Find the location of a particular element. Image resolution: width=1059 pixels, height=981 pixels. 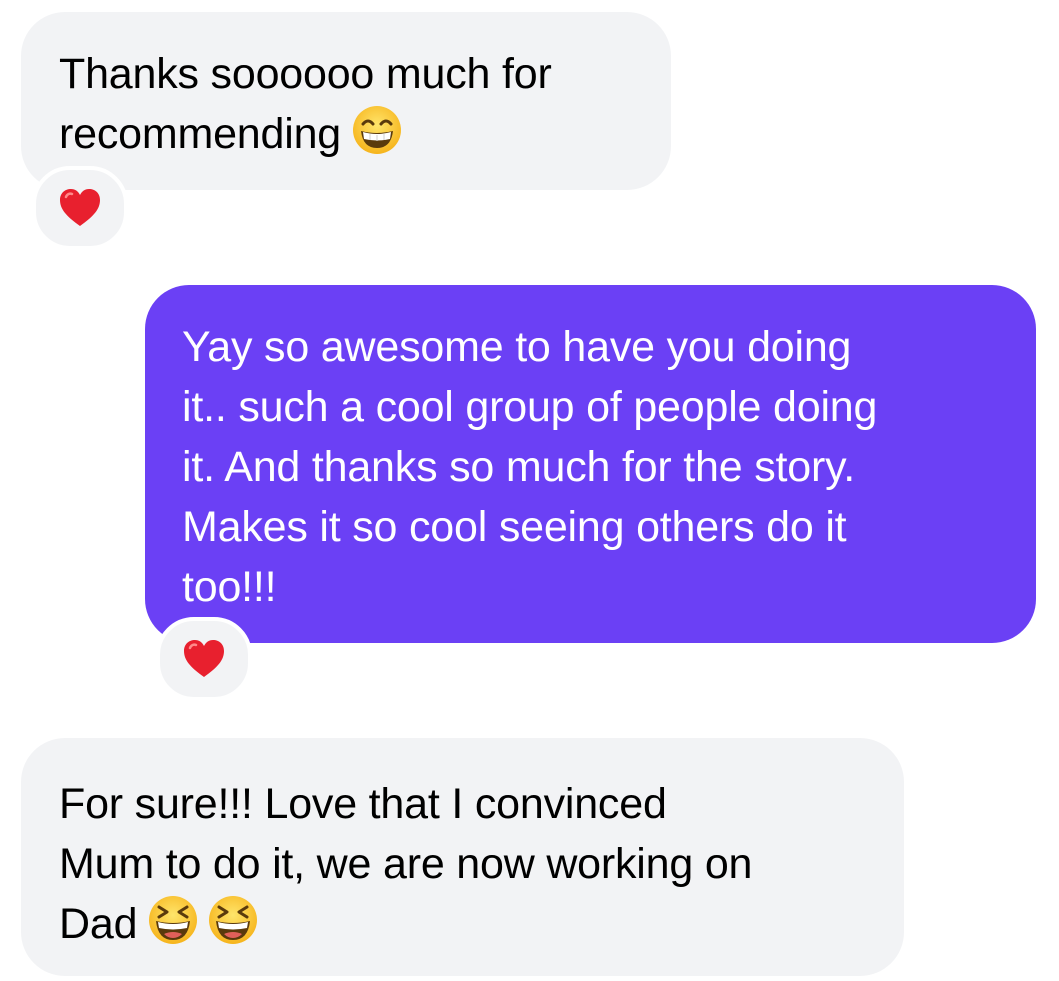

message-text-line: Thanks soooooo much for is located at coordinates (305, 74).